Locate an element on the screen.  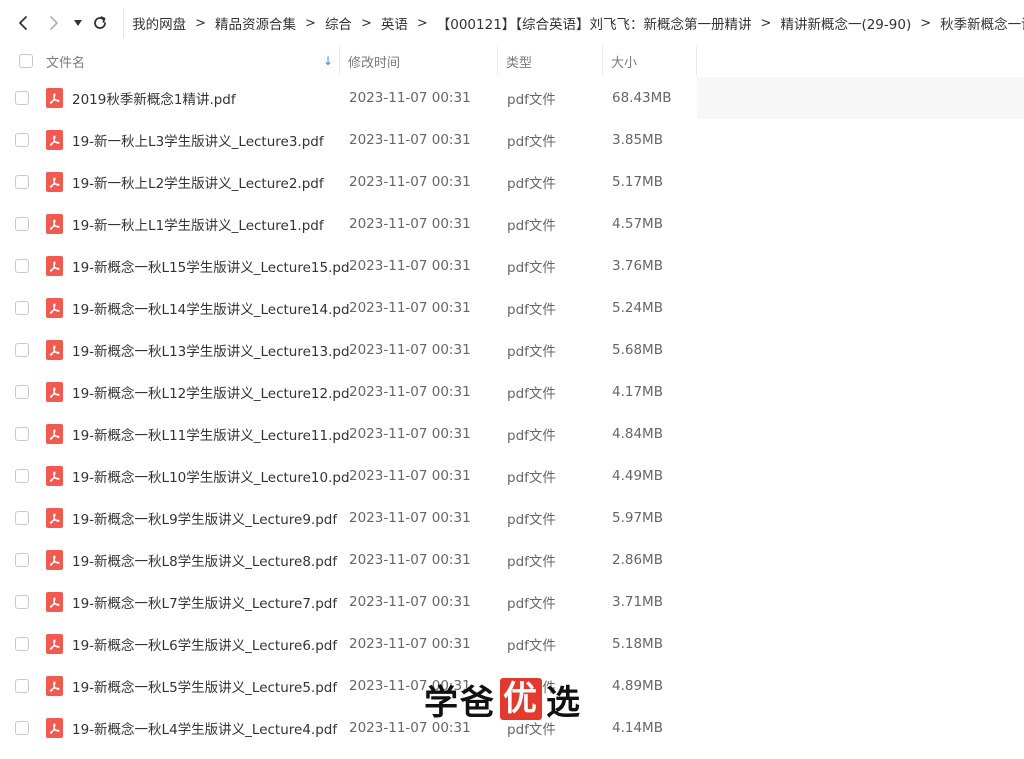
file-name: 19-新概念一秋L4学生版讲义_Lecture4.pdf is located at coordinates (210, 728).